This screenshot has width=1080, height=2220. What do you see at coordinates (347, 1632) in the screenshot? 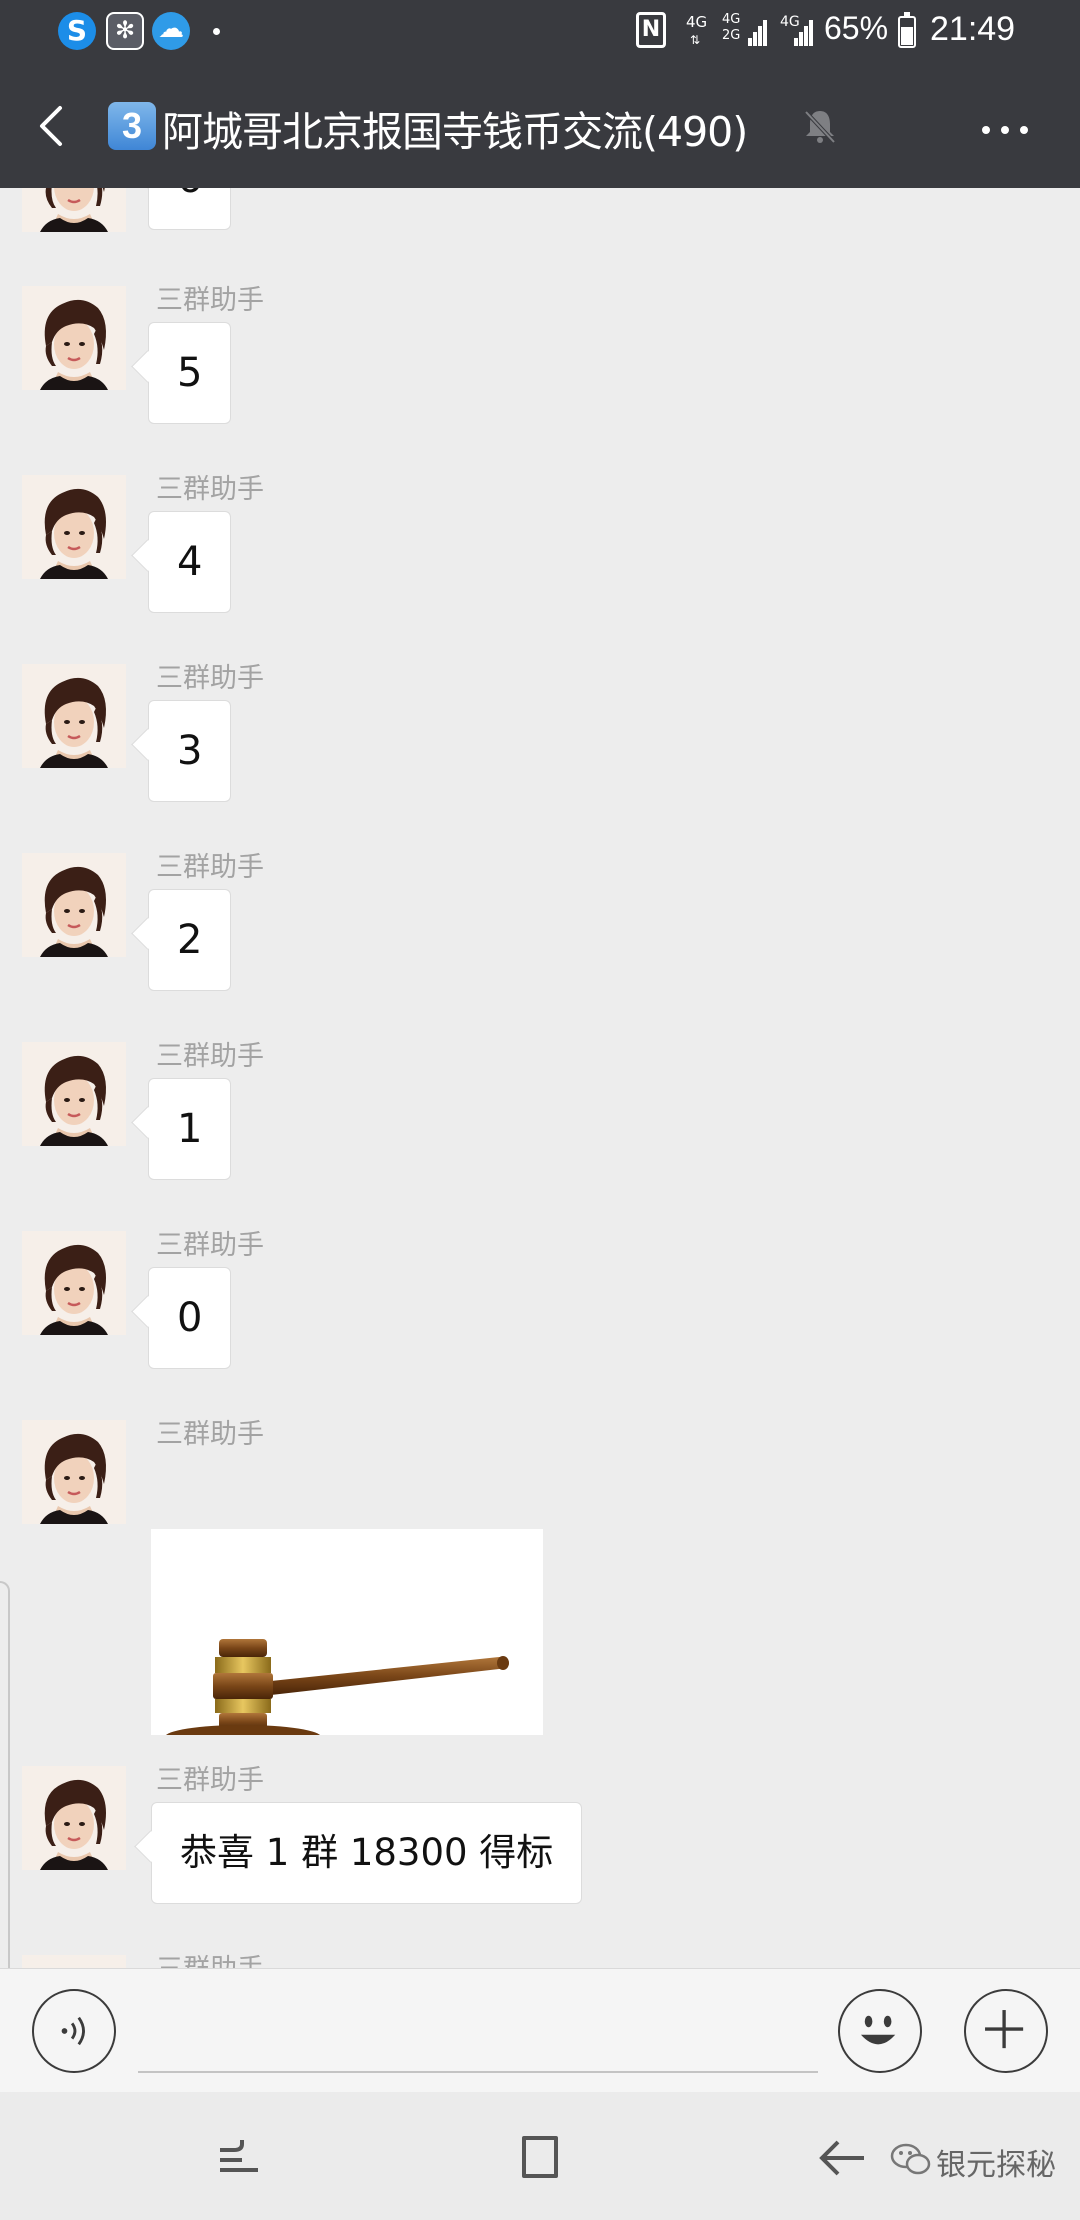
I see `gavel-image` at bounding box center [347, 1632].